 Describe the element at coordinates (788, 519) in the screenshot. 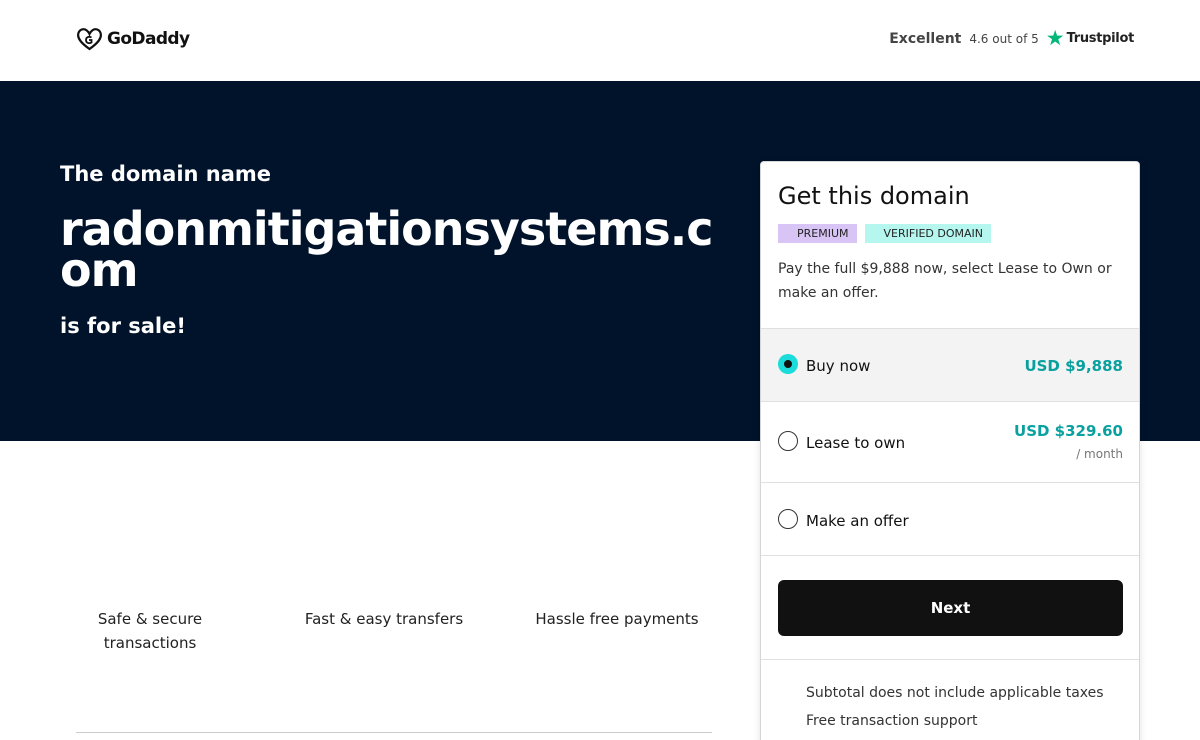

I see `make-offer-radio` at that location.